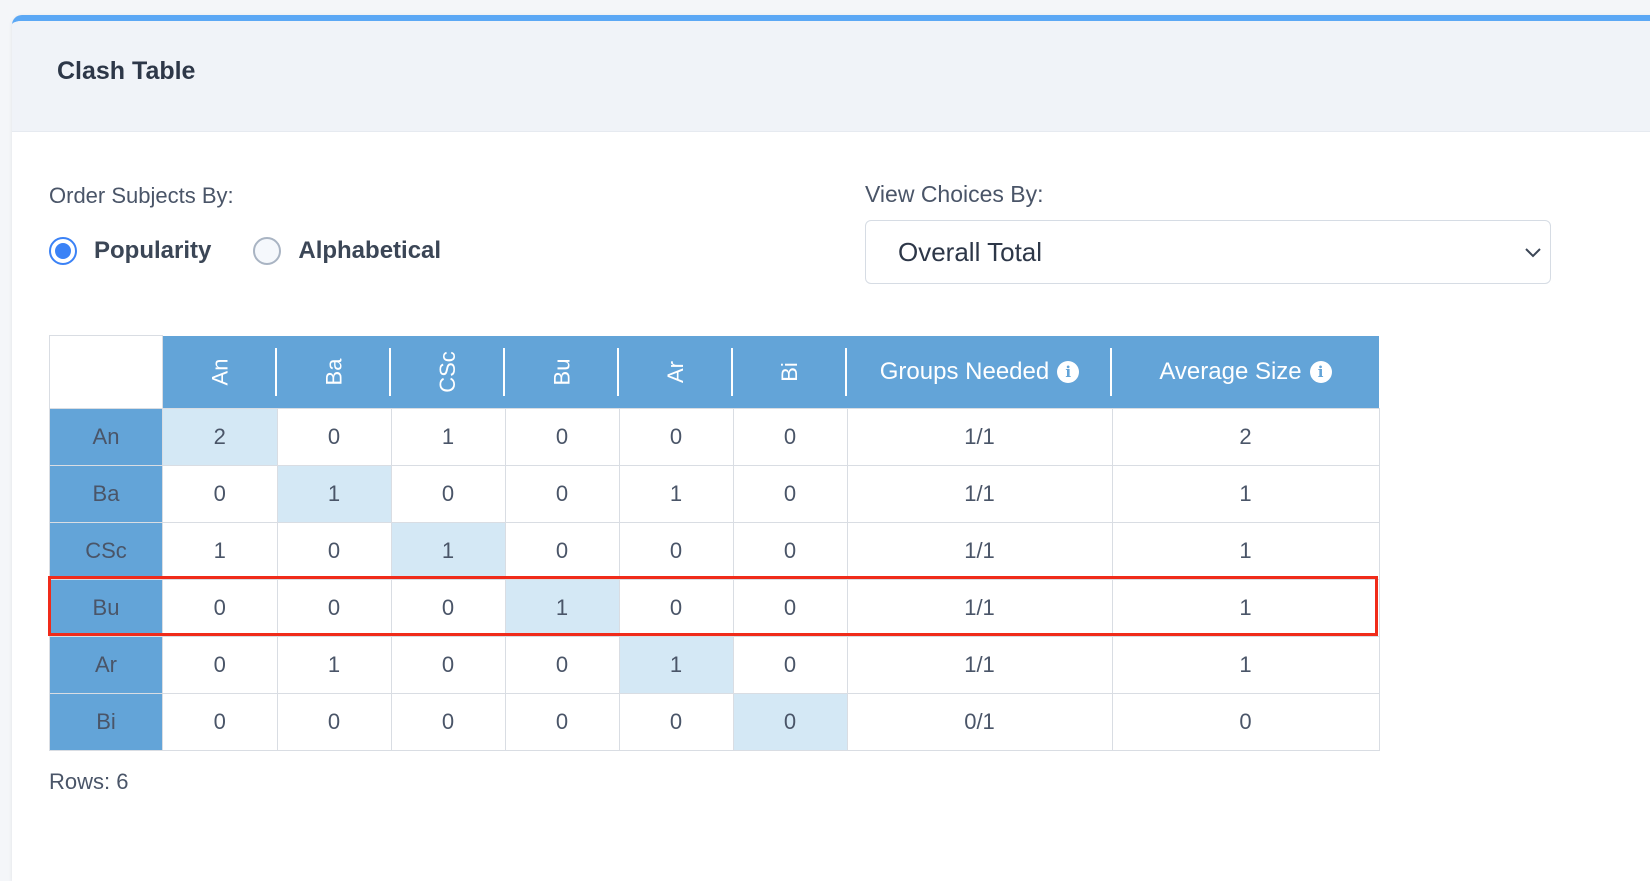 The width and height of the screenshot is (1650, 881). I want to click on col-header-subject: Bi, so click(790, 372).